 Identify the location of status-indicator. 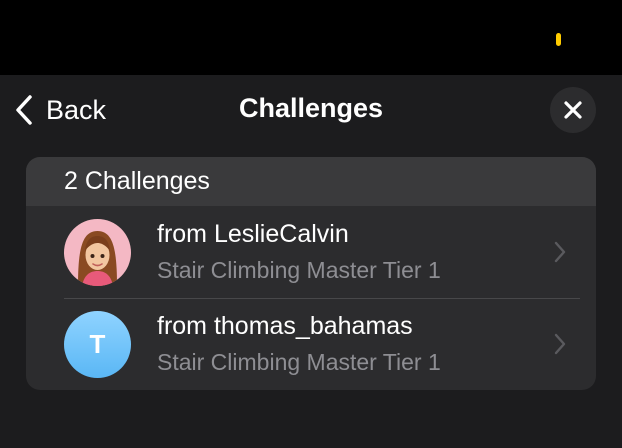
(558, 39).